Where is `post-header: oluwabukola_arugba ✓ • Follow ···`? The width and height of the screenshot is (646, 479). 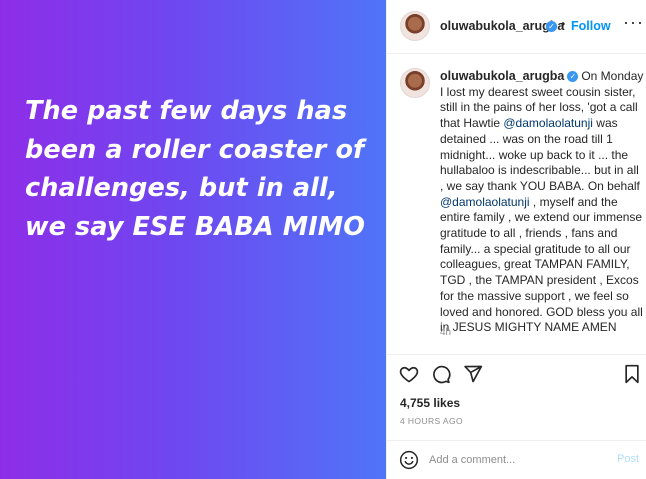
post-header: oluwabukola_arugba ✓ • Follow ··· is located at coordinates (516, 27).